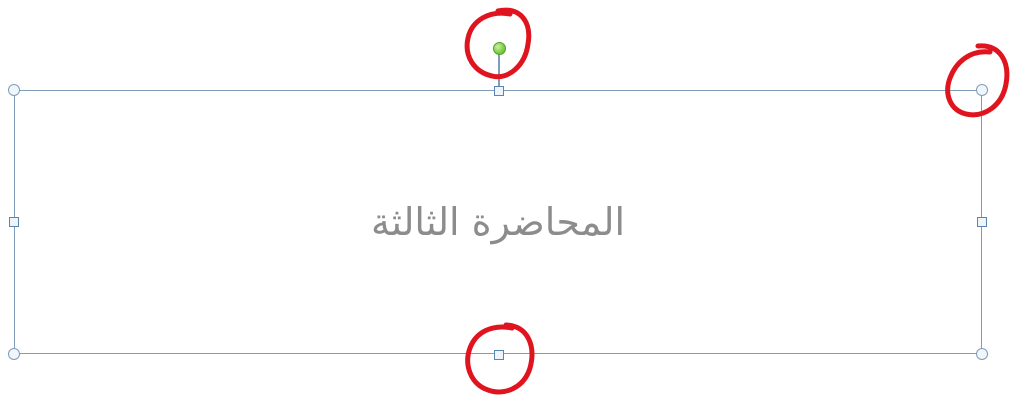 The image size is (1011, 401). Describe the element at coordinates (499, 355) in the screenshot. I see `bottom-middle-resize-handle` at that location.